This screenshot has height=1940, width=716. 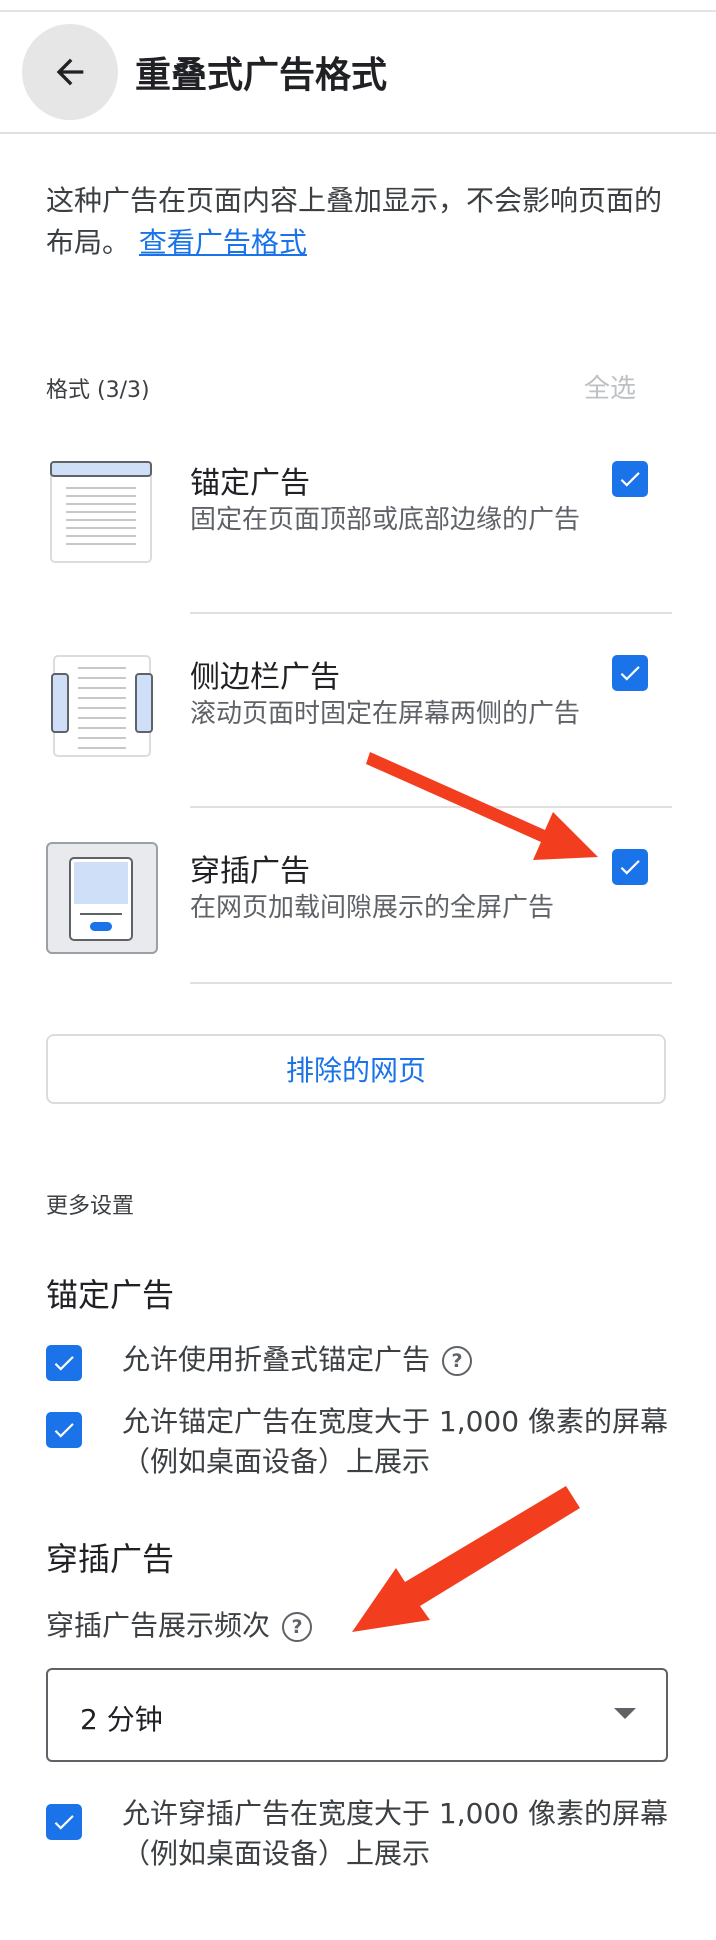 What do you see at coordinates (358, 11) in the screenshot?
I see `top-border` at bounding box center [358, 11].